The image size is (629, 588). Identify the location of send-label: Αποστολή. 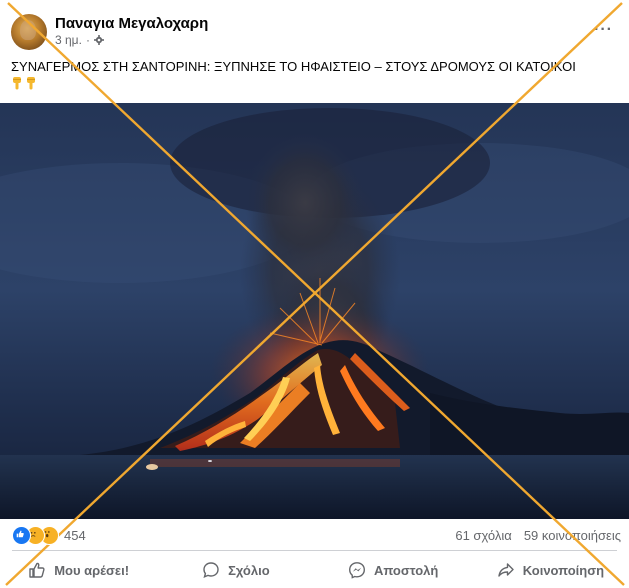
(406, 570).